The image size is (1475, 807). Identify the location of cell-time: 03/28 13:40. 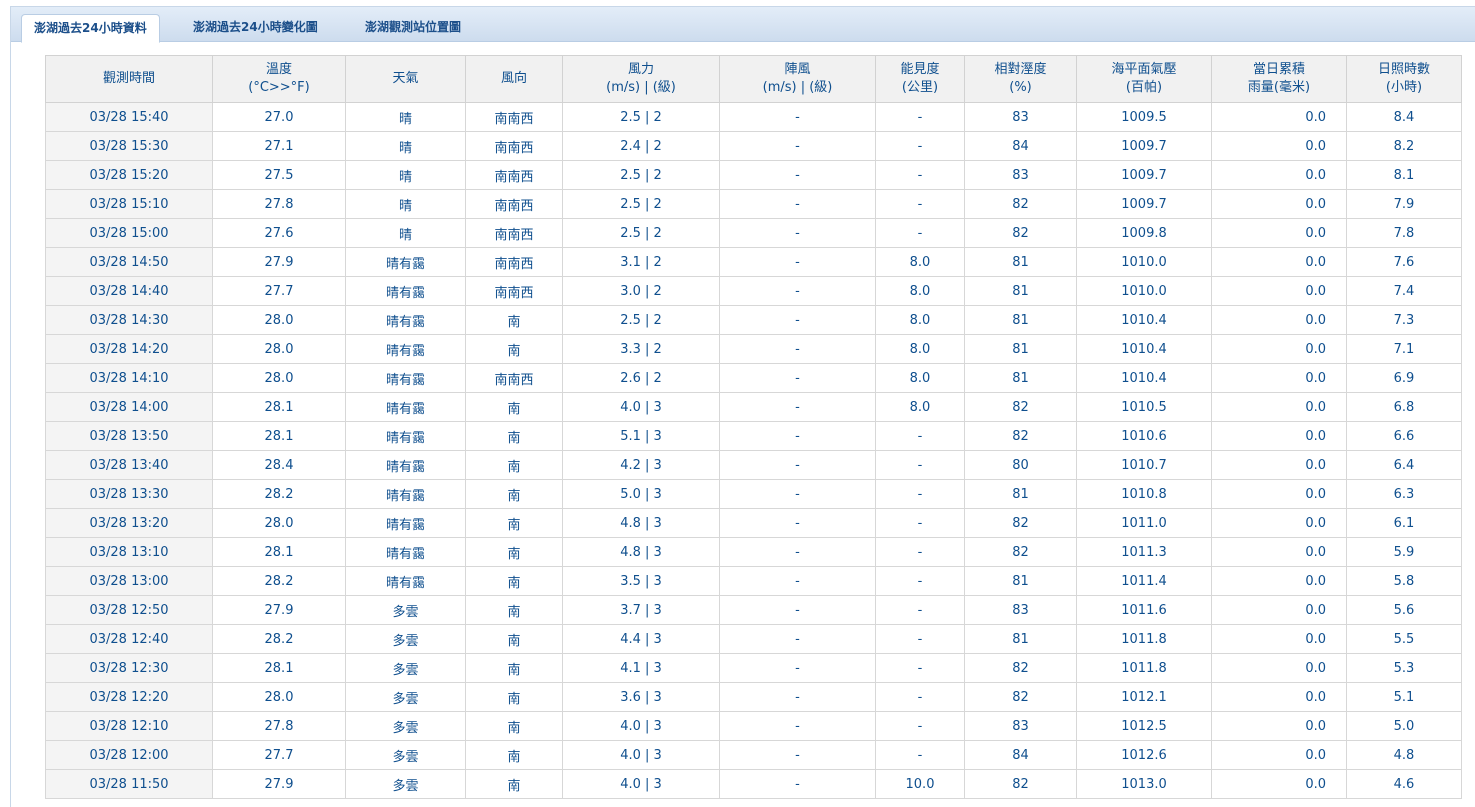
(129, 465).